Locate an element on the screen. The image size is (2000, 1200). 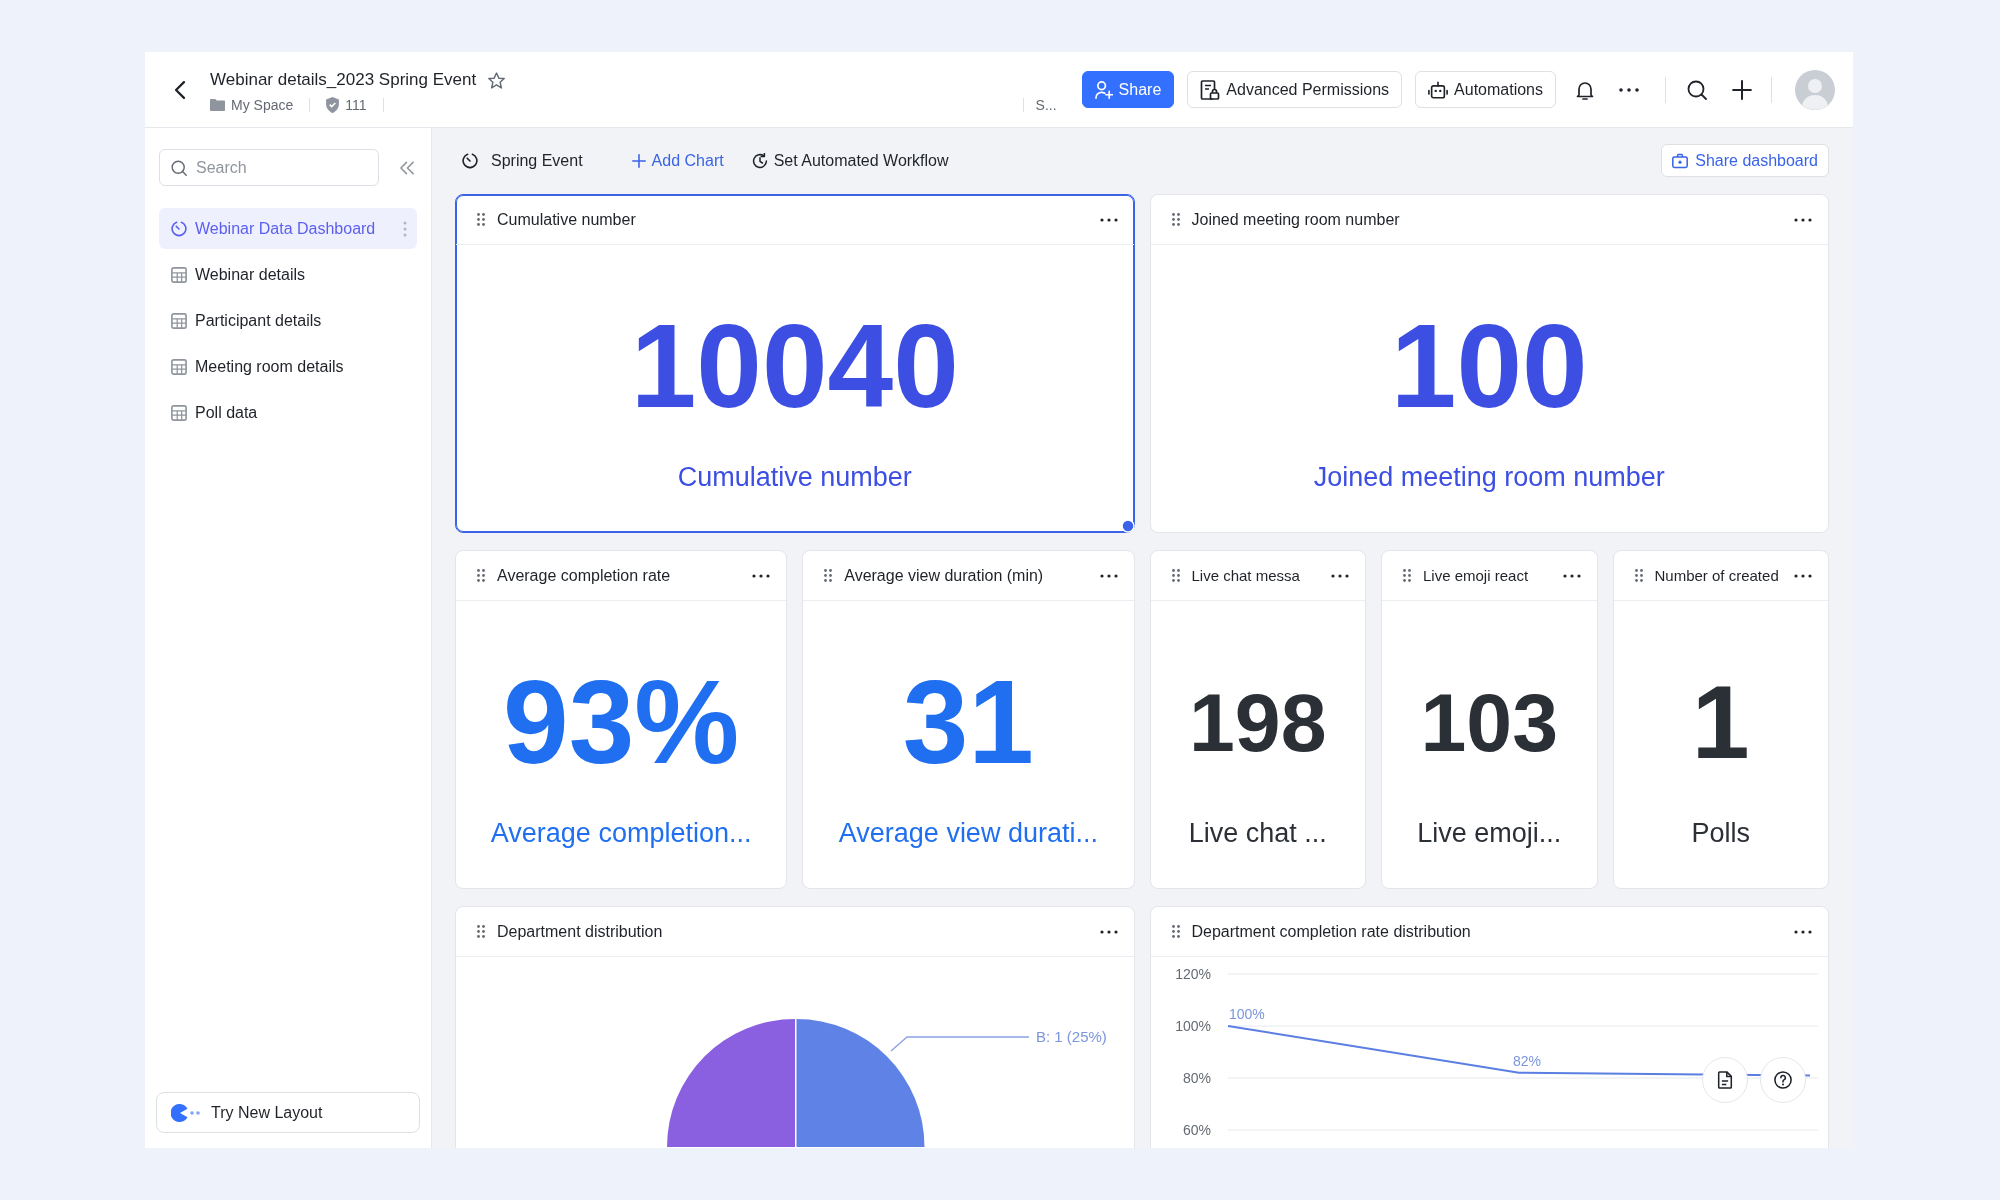
metric-value: 103 is located at coordinates (1489, 722).